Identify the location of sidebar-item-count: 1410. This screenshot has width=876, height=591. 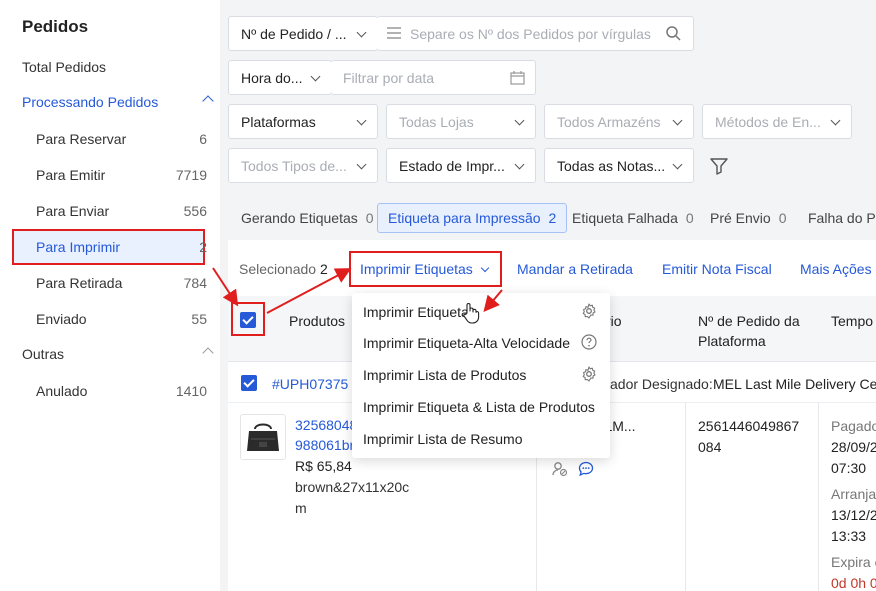
(191, 391).